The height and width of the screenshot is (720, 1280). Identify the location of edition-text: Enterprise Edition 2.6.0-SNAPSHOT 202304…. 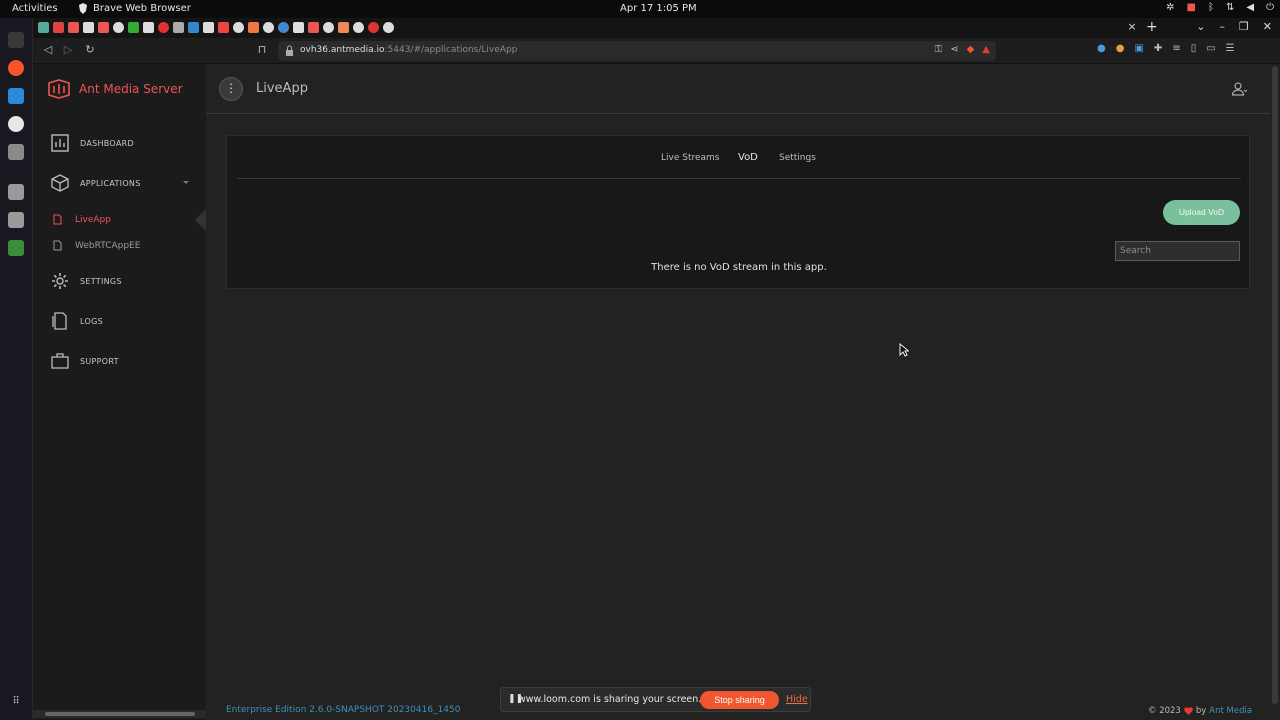
(343, 710).